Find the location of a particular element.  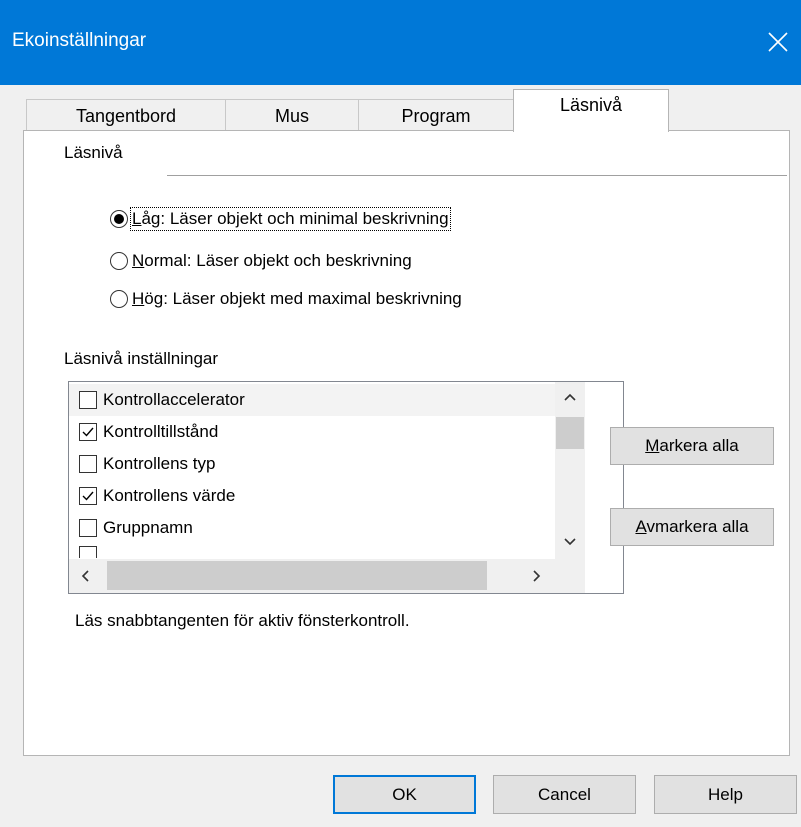

help-button: Help is located at coordinates (725, 794).